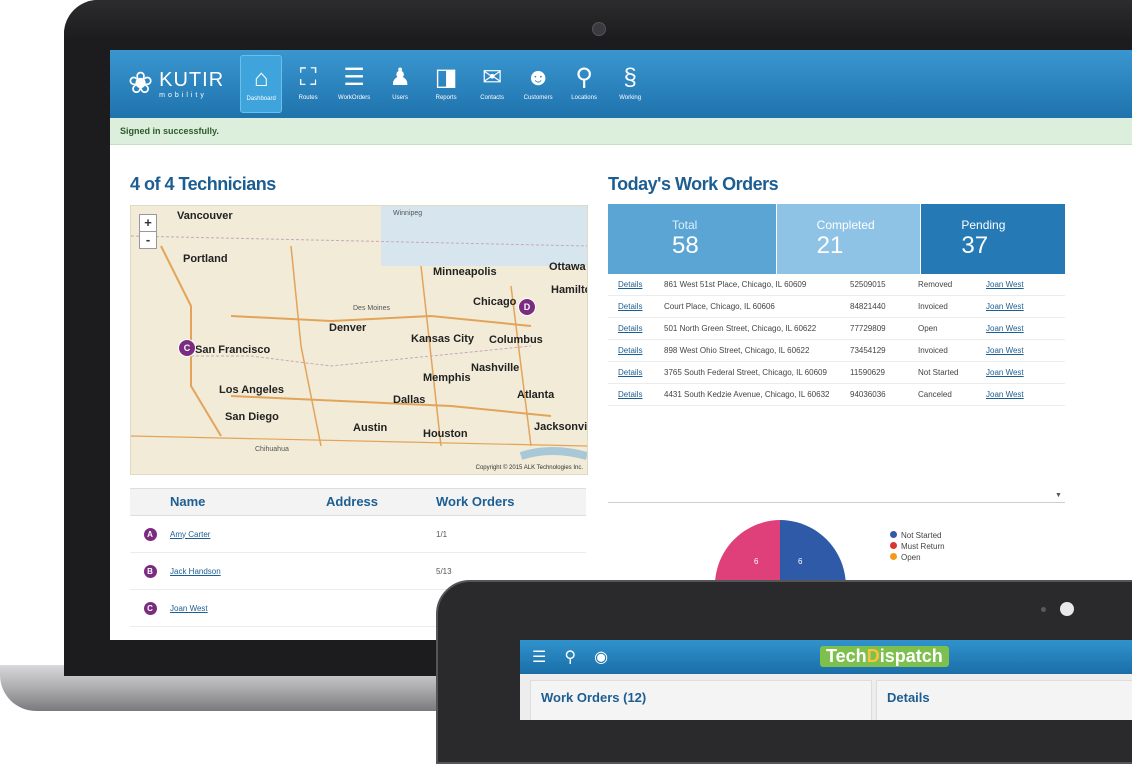 This screenshot has width=1132, height=764. What do you see at coordinates (701, 700) in the screenshot?
I see `work-orders-panel: Work Orders (12)` at bounding box center [701, 700].